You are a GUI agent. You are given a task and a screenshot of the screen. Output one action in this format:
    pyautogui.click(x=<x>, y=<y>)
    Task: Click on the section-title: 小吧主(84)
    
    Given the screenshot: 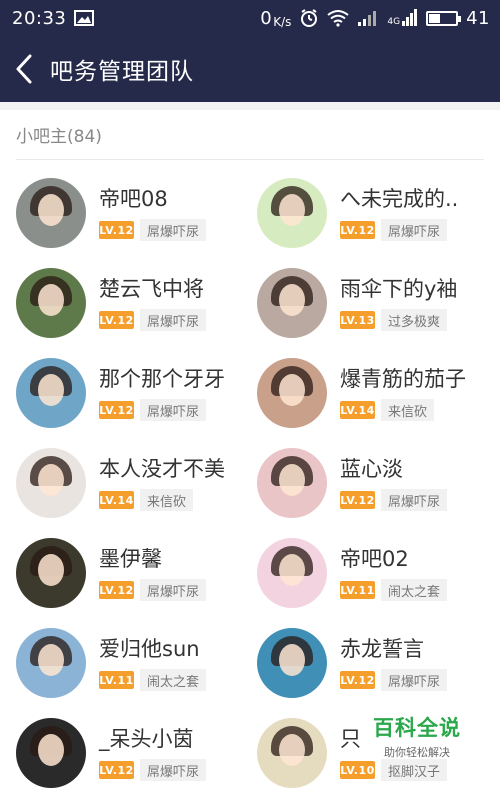 What is the action you would take?
    pyautogui.click(x=59, y=137)
    